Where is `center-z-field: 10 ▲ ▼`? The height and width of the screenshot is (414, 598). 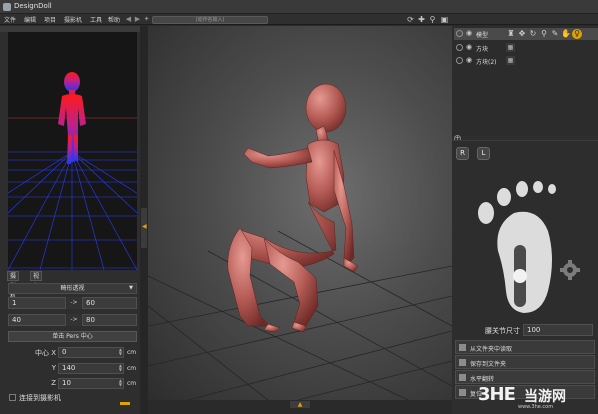
center-z-field: 10 ▲ ▼ is located at coordinates (91, 383).